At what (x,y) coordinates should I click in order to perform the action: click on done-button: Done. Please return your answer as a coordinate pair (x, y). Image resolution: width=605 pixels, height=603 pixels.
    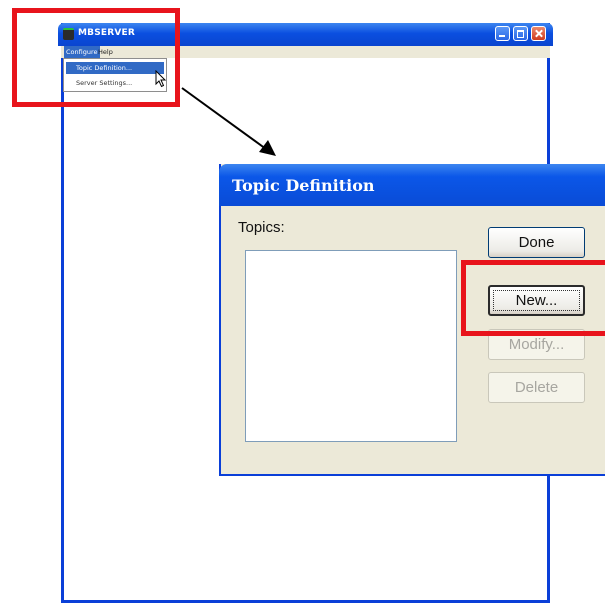
    Looking at the image, I should click on (536, 242).